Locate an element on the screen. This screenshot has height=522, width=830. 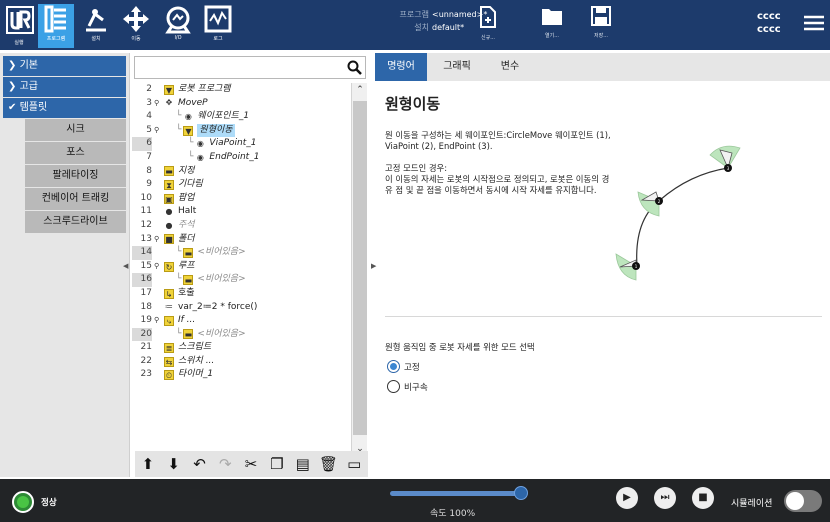
program-line: 16 └ ▬ <비어있음> is located at coordinates (241, 280).